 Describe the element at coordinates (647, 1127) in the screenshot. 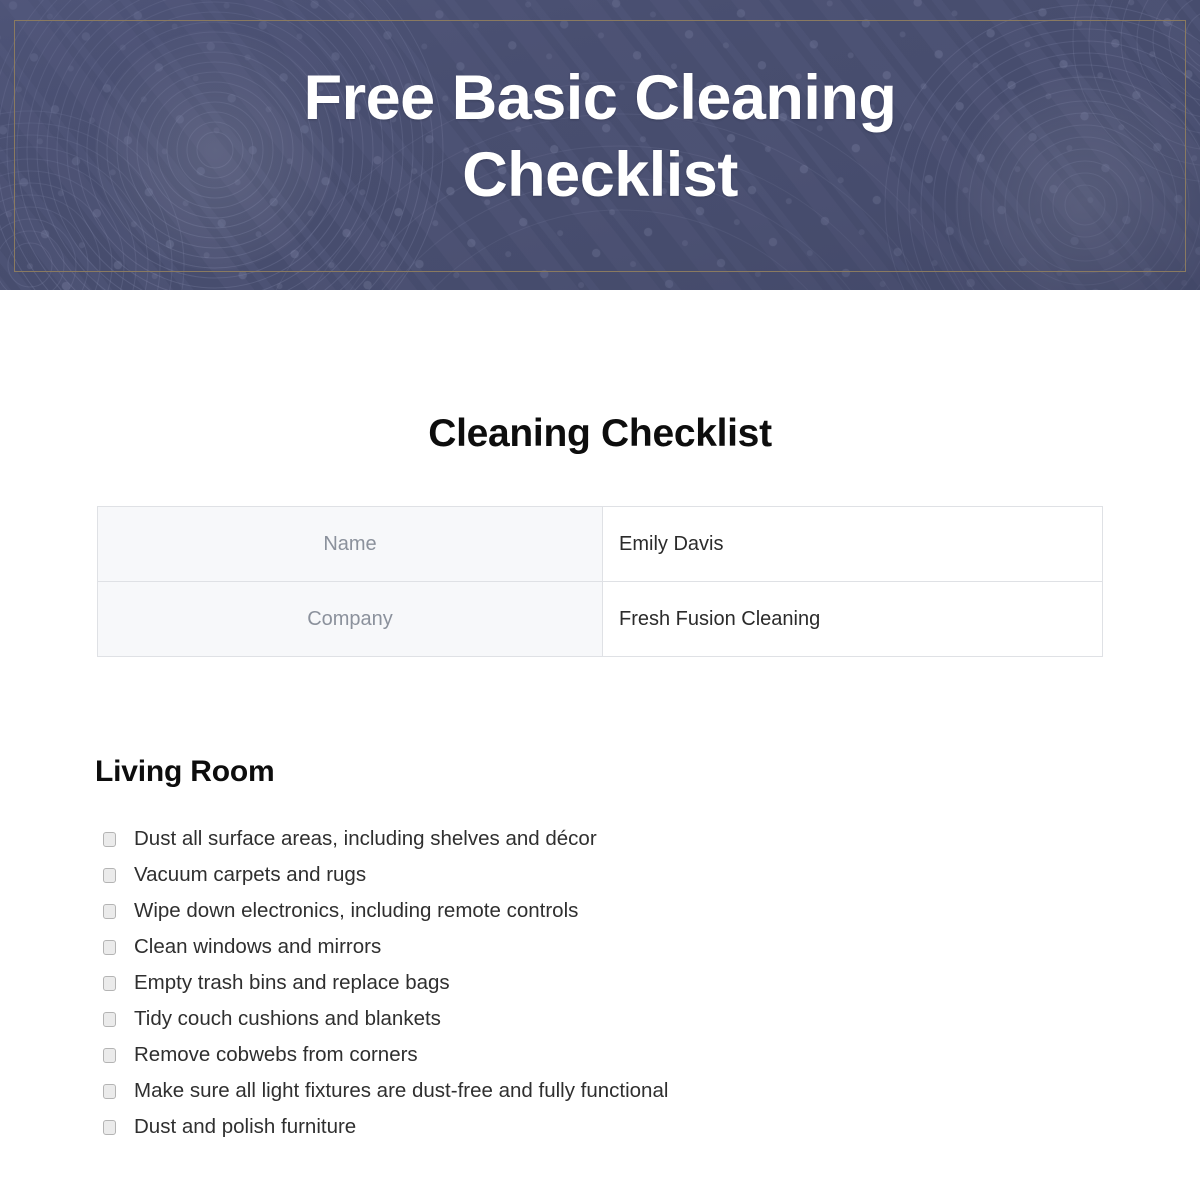

I see `list-item: Dust and polish furniture` at that location.